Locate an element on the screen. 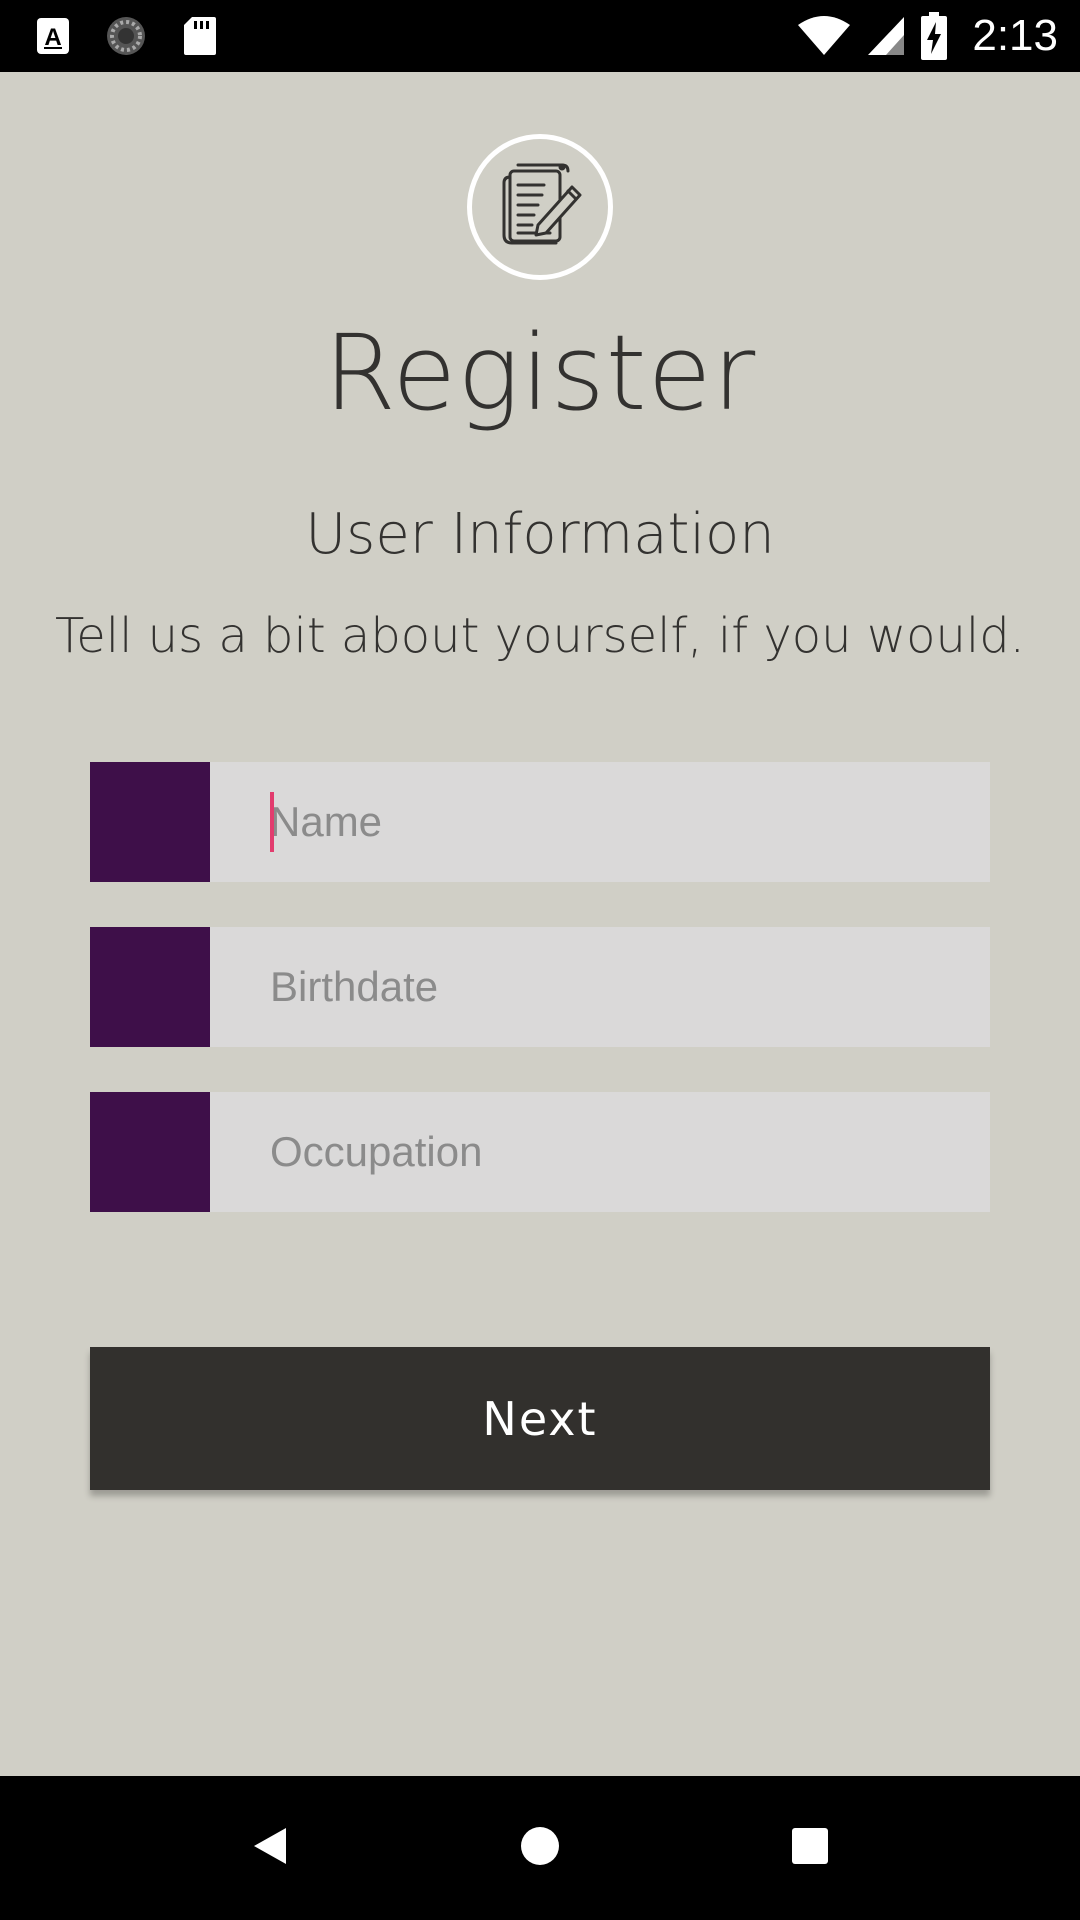 The width and height of the screenshot is (1080, 1920). birthdate-field-swatch is located at coordinates (150, 987).